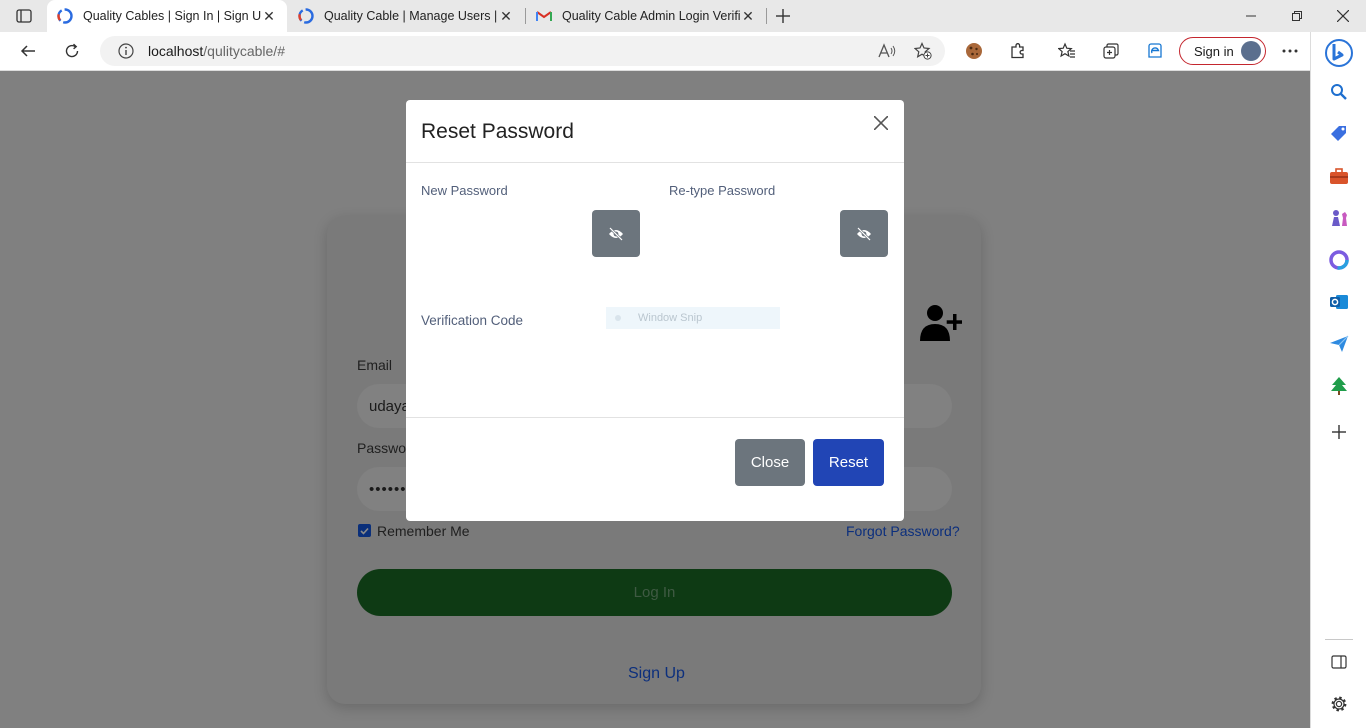 Image resolution: width=1366 pixels, height=728 pixels. What do you see at coordinates (1339, 53) in the screenshot?
I see `bing-copilot-icon` at bounding box center [1339, 53].